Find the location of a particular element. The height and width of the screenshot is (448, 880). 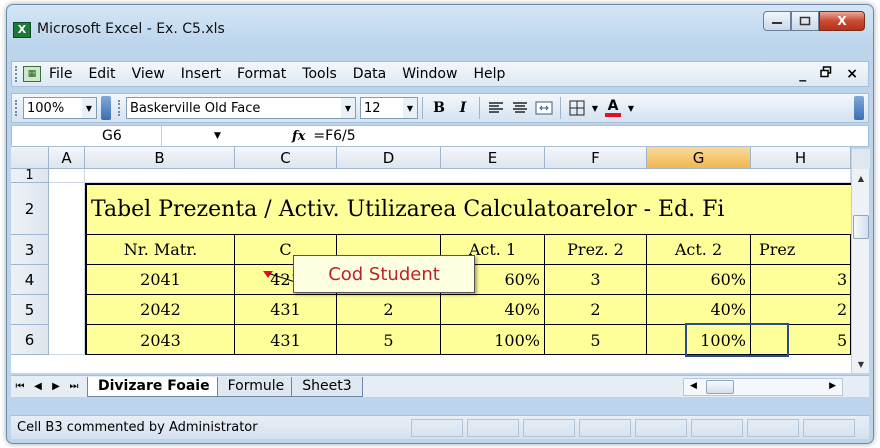

font-name-select: Baskerville Old Face ▼ is located at coordinates (241, 108).